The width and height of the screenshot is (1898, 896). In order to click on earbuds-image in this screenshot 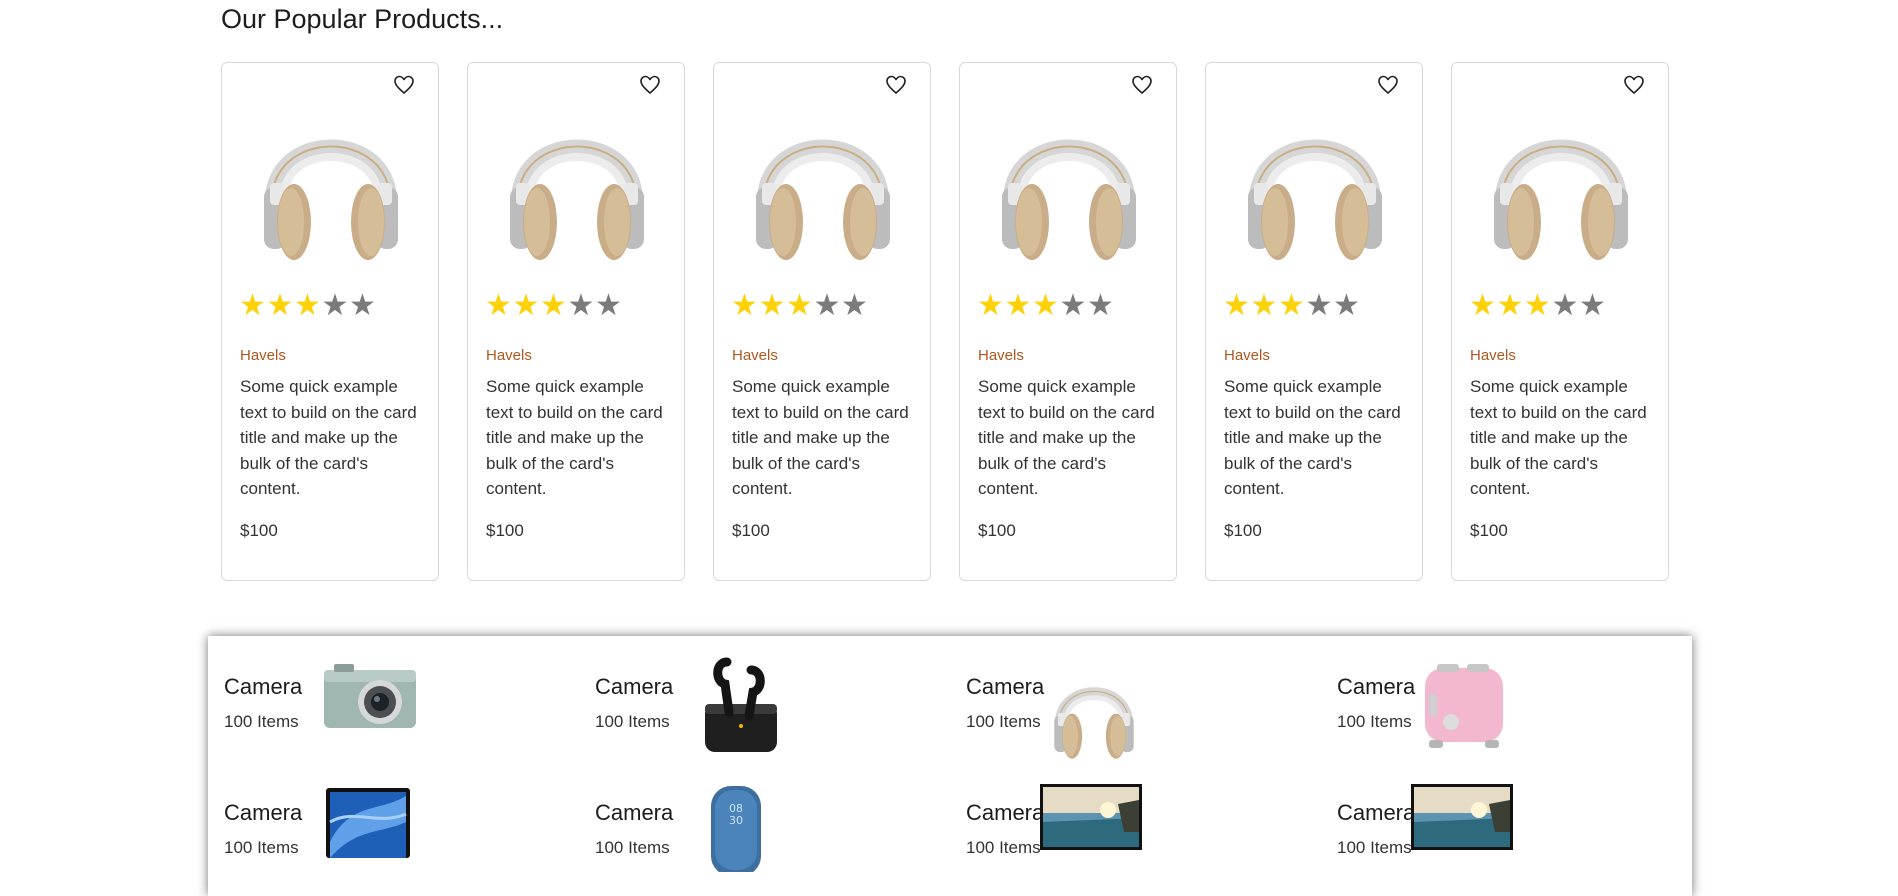, I will do `click(741, 708)`.